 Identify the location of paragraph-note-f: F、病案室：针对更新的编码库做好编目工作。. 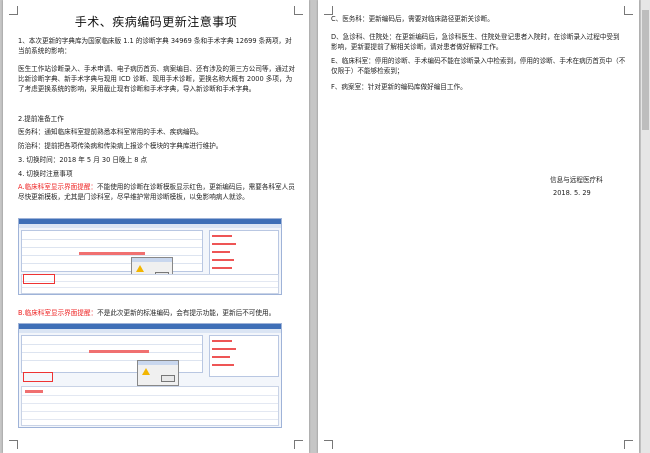
(399, 87).